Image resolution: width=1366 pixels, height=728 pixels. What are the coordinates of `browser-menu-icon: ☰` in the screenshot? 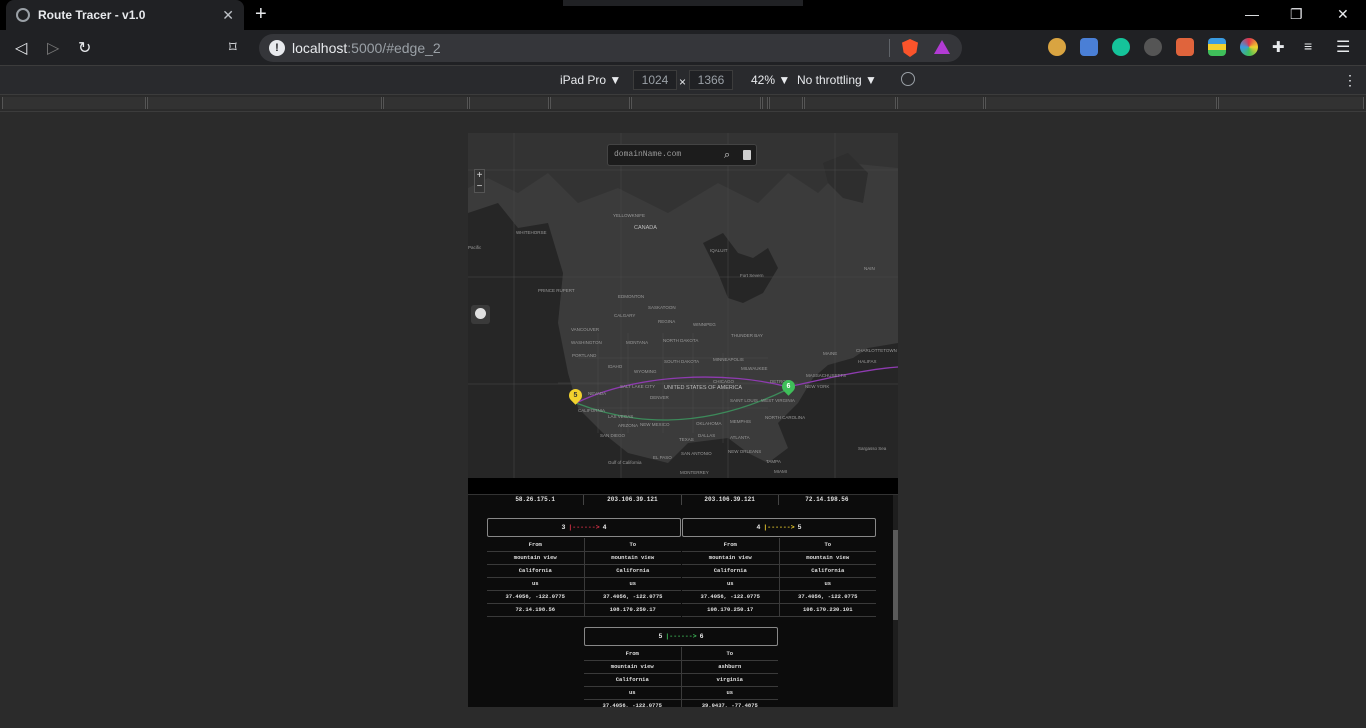 It's located at (1343, 47).